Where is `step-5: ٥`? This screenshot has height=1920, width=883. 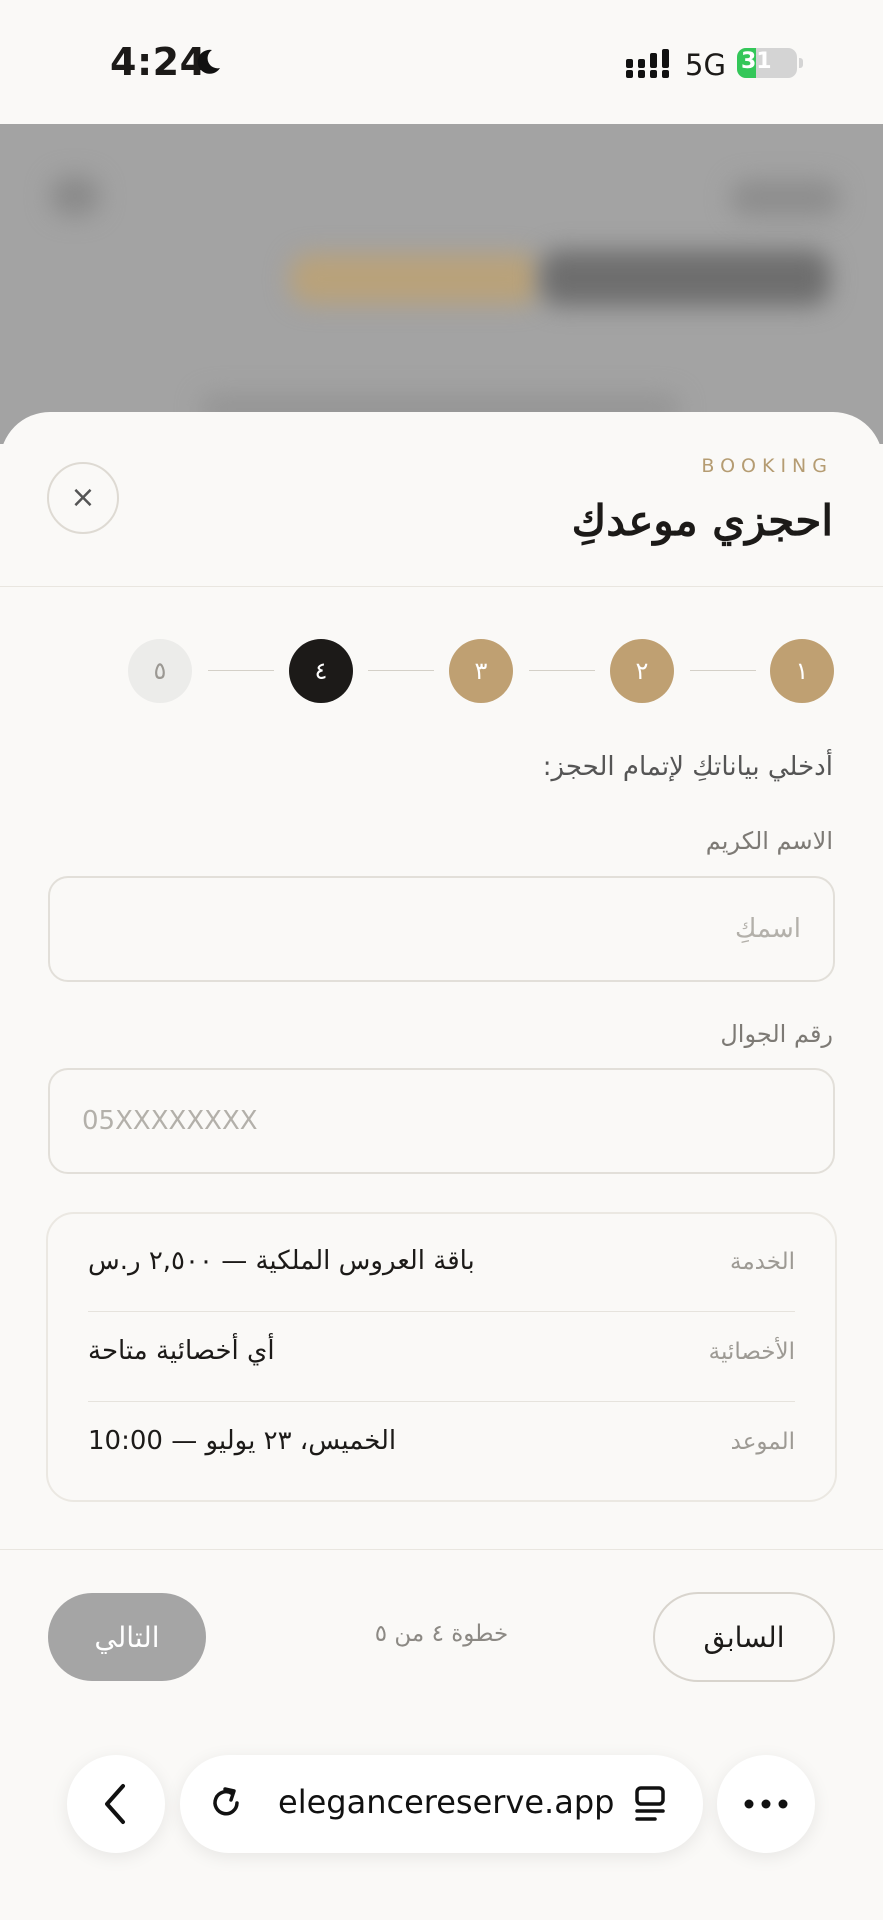 step-5: ٥ is located at coordinates (160, 671).